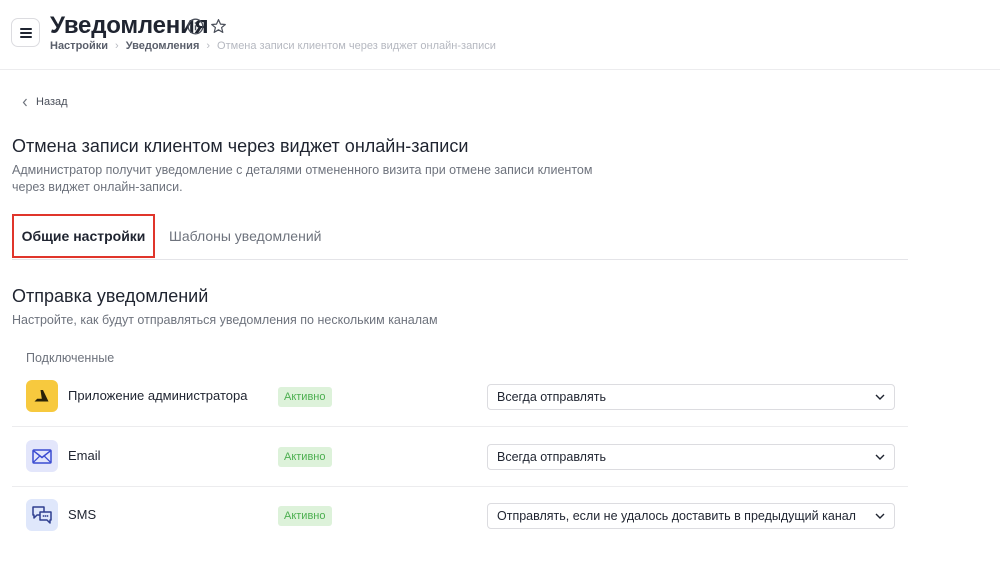 The image size is (1000, 569). What do you see at coordinates (110, 296) in the screenshot?
I see `sending-title: Отправка уведомлений` at bounding box center [110, 296].